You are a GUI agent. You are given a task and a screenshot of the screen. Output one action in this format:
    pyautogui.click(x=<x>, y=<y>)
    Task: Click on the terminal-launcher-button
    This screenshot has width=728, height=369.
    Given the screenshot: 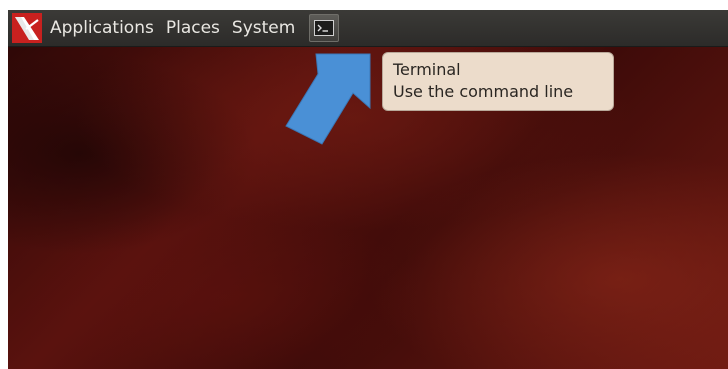 What is the action you would take?
    pyautogui.click(x=324, y=28)
    